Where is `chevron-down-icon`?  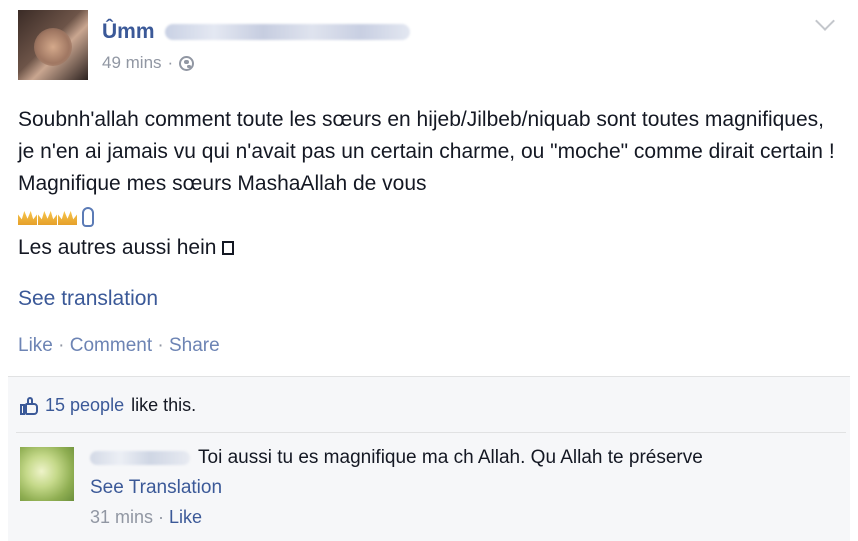
chevron-down-icon is located at coordinates (825, 21).